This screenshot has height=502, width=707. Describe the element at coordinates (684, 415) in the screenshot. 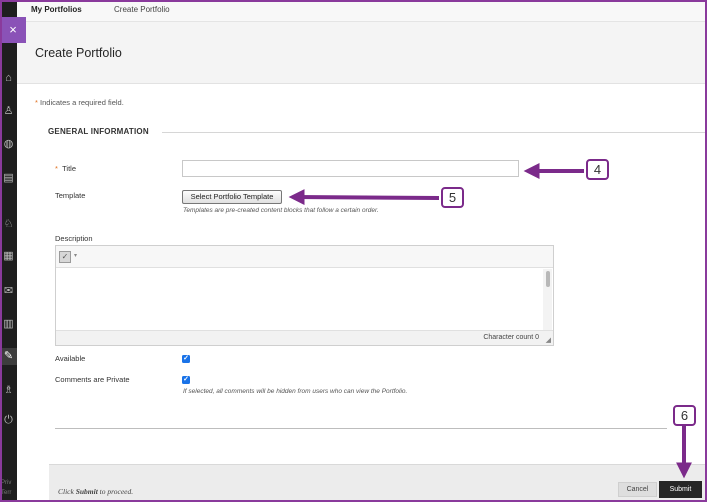

I see `callout-6: 6` at that location.